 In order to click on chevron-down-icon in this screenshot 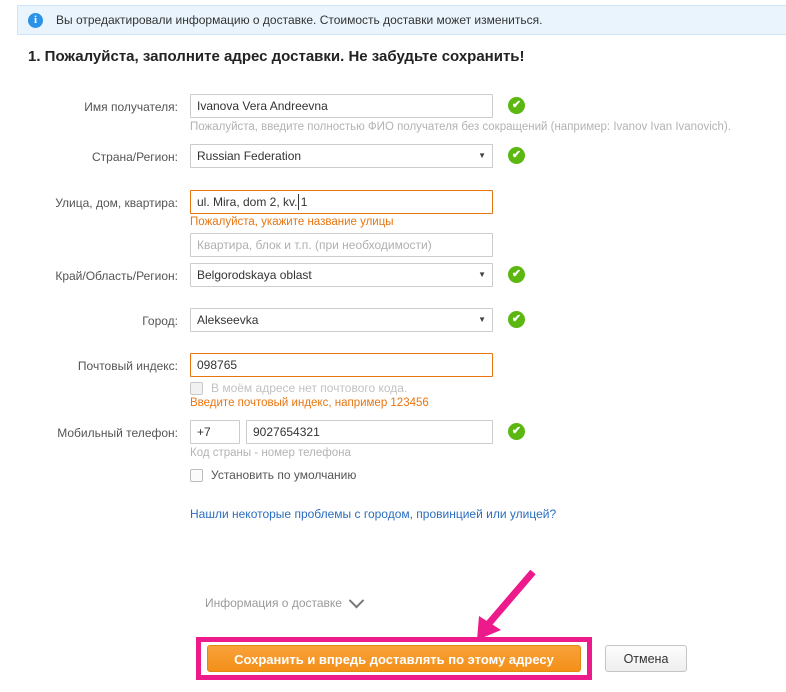, I will do `click(356, 600)`.